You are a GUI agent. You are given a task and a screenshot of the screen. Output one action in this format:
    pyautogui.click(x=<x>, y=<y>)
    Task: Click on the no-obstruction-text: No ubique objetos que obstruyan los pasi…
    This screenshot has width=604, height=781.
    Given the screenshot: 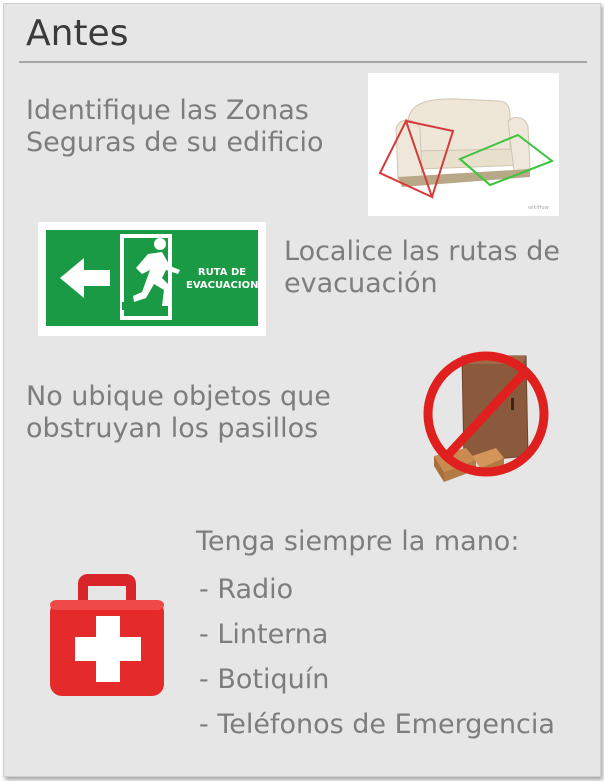 What is the action you would take?
    pyautogui.click(x=178, y=413)
    